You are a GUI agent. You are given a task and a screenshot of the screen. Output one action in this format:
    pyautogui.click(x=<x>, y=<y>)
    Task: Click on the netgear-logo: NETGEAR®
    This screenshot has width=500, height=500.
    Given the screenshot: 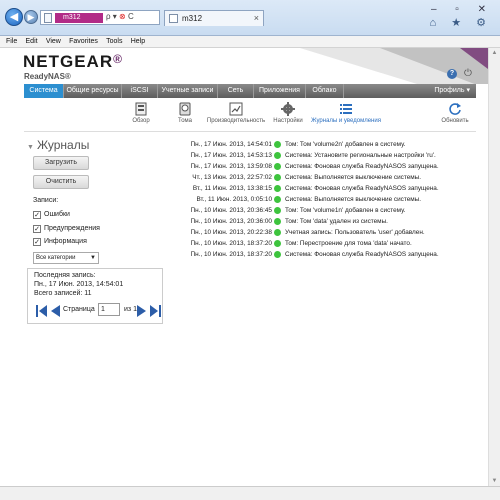 What is the action you would take?
    pyautogui.click(x=73, y=62)
    